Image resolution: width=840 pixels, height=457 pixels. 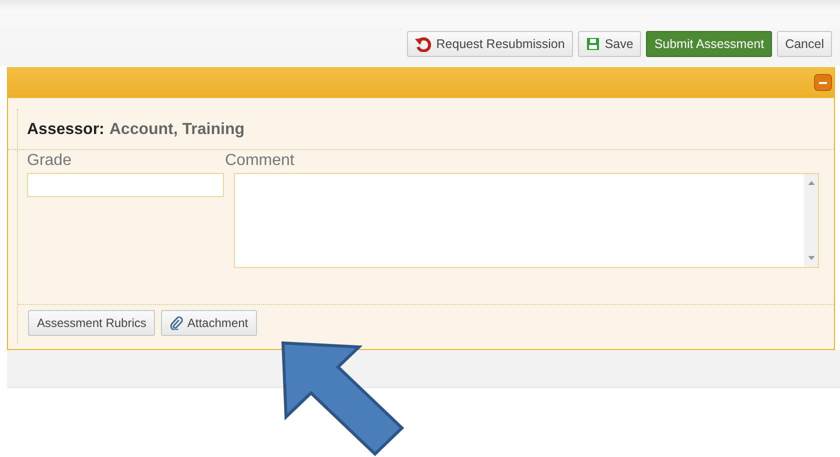 What do you see at coordinates (709, 44) in the screenshot?
I see `submit-button: Submit Assessment` at bounding box center [709, 44].